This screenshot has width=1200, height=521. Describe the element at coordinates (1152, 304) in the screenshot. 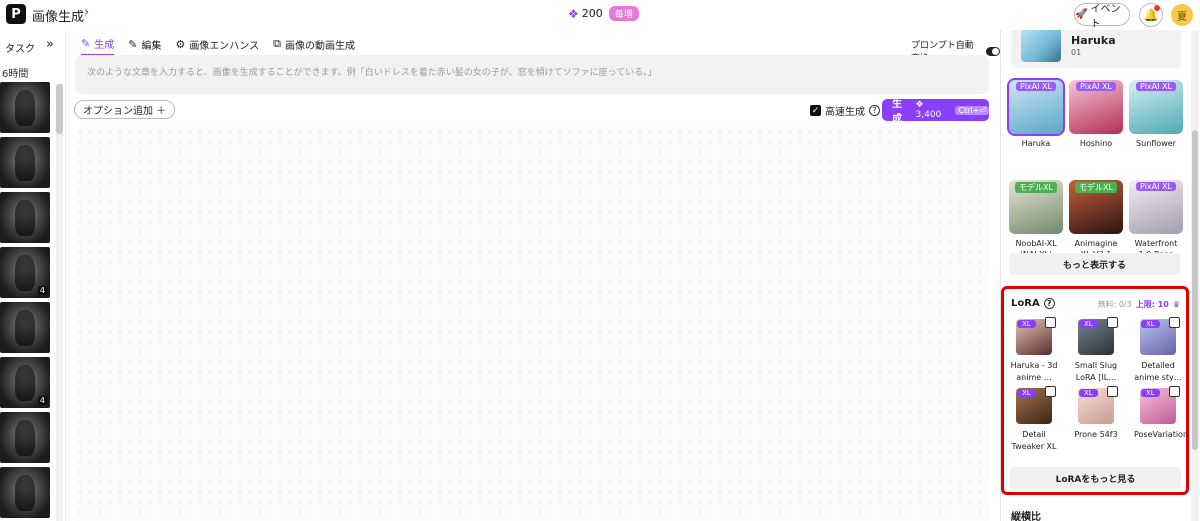

I see `lora-limit-count: 上限: 10` at that location.